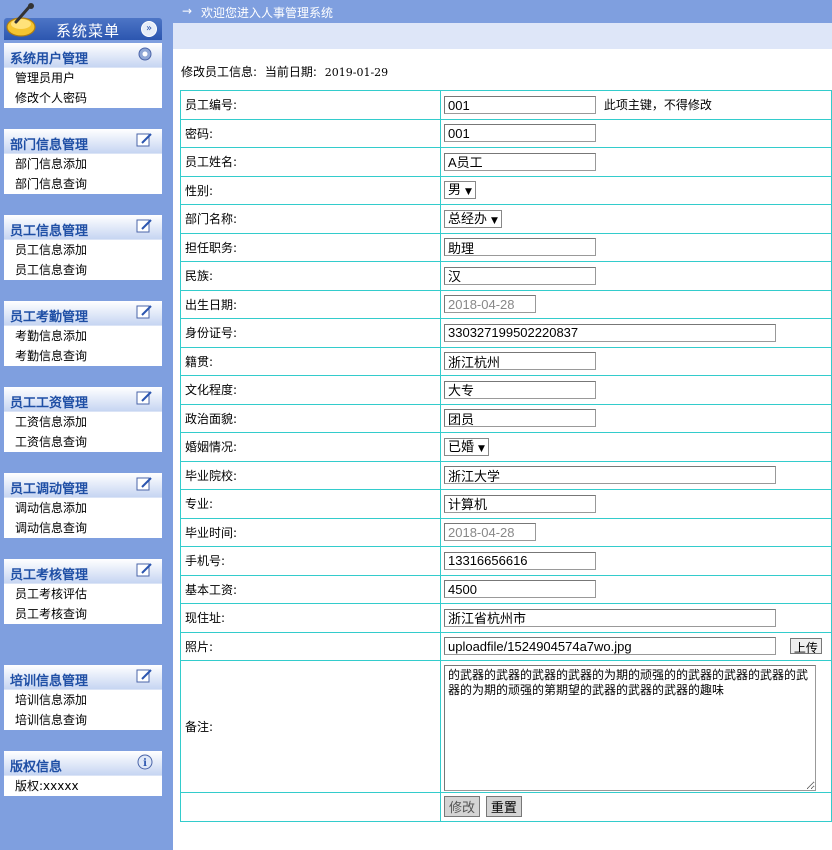 The height and width of the screenshot is (850, 832). Describe the element at coordinates (520, 560) in the screenshot. I see `phone-input` at that location.